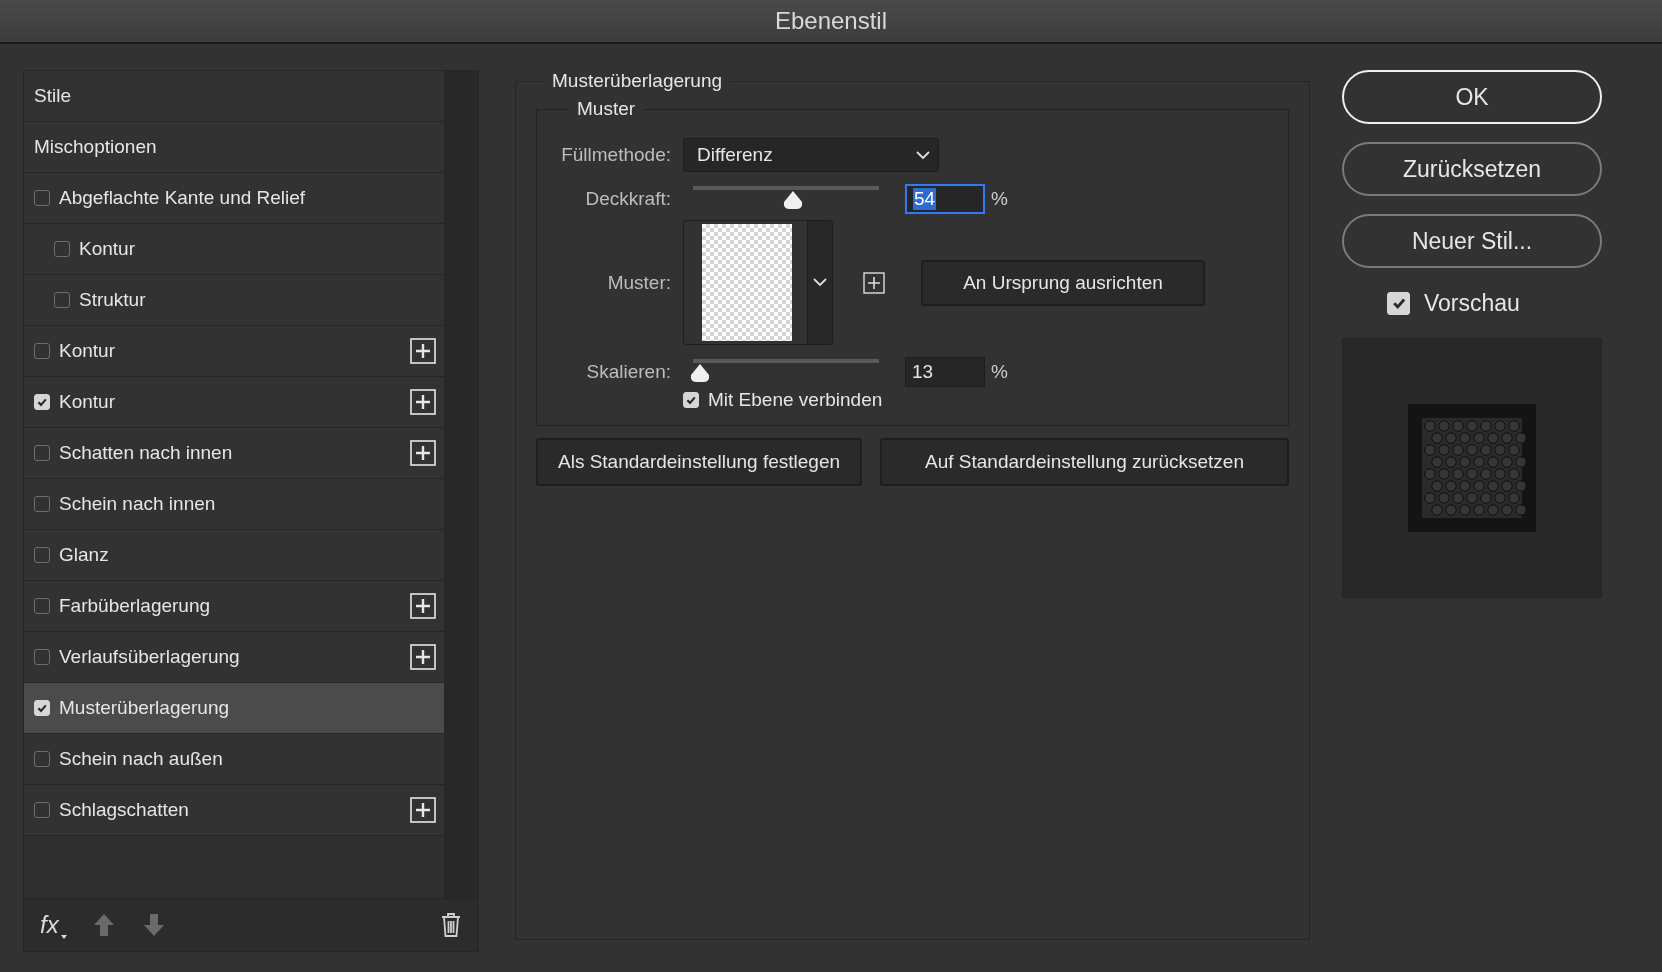  What do you see at coordinates (627, 199) in the screenshot?
I see `field-label: Deckkraft:` at bounding box center [627, 199].